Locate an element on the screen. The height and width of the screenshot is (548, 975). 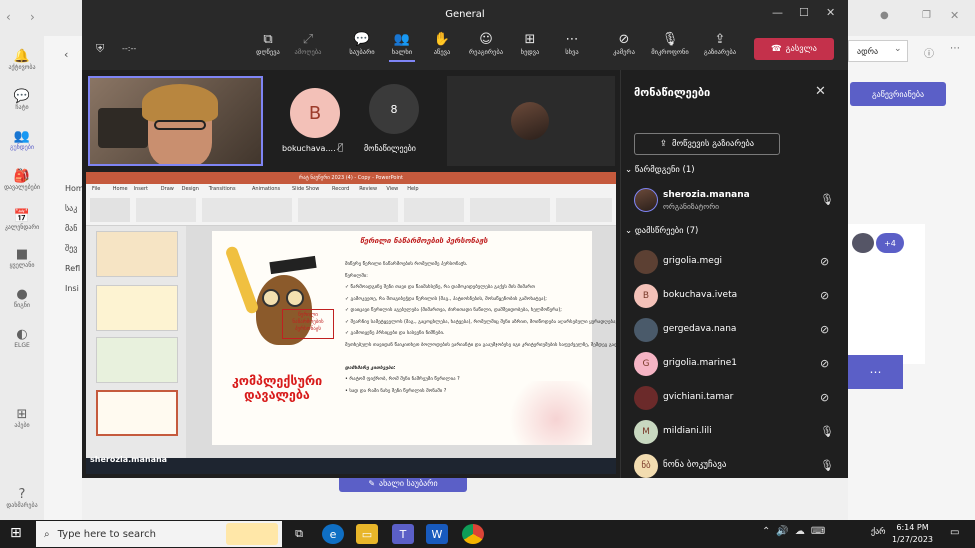
participant-row: gvichiani.tamar ⊘ is located at coordinates (734, 399).